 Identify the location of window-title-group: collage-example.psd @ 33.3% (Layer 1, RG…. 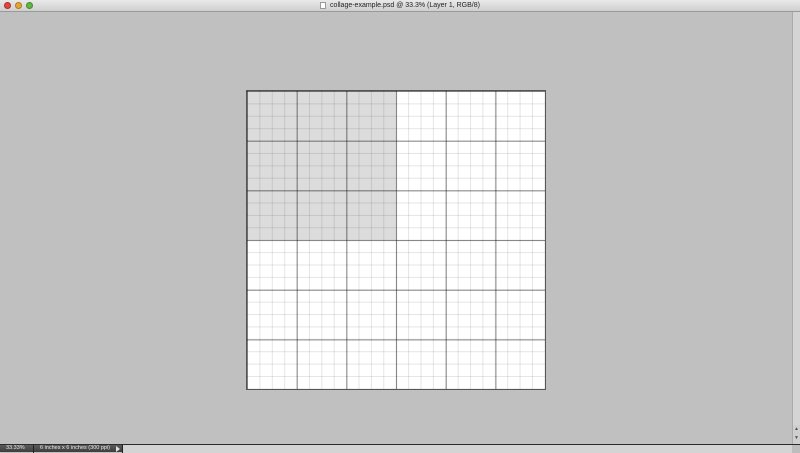
(400, 5).